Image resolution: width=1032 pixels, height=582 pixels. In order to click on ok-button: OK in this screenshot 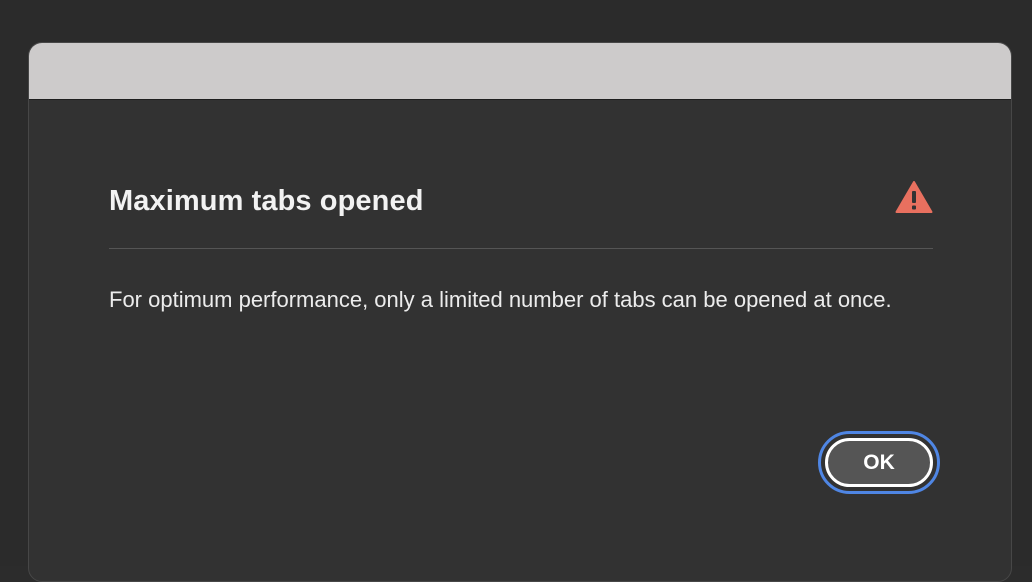, I will do `click(879, 462)`.